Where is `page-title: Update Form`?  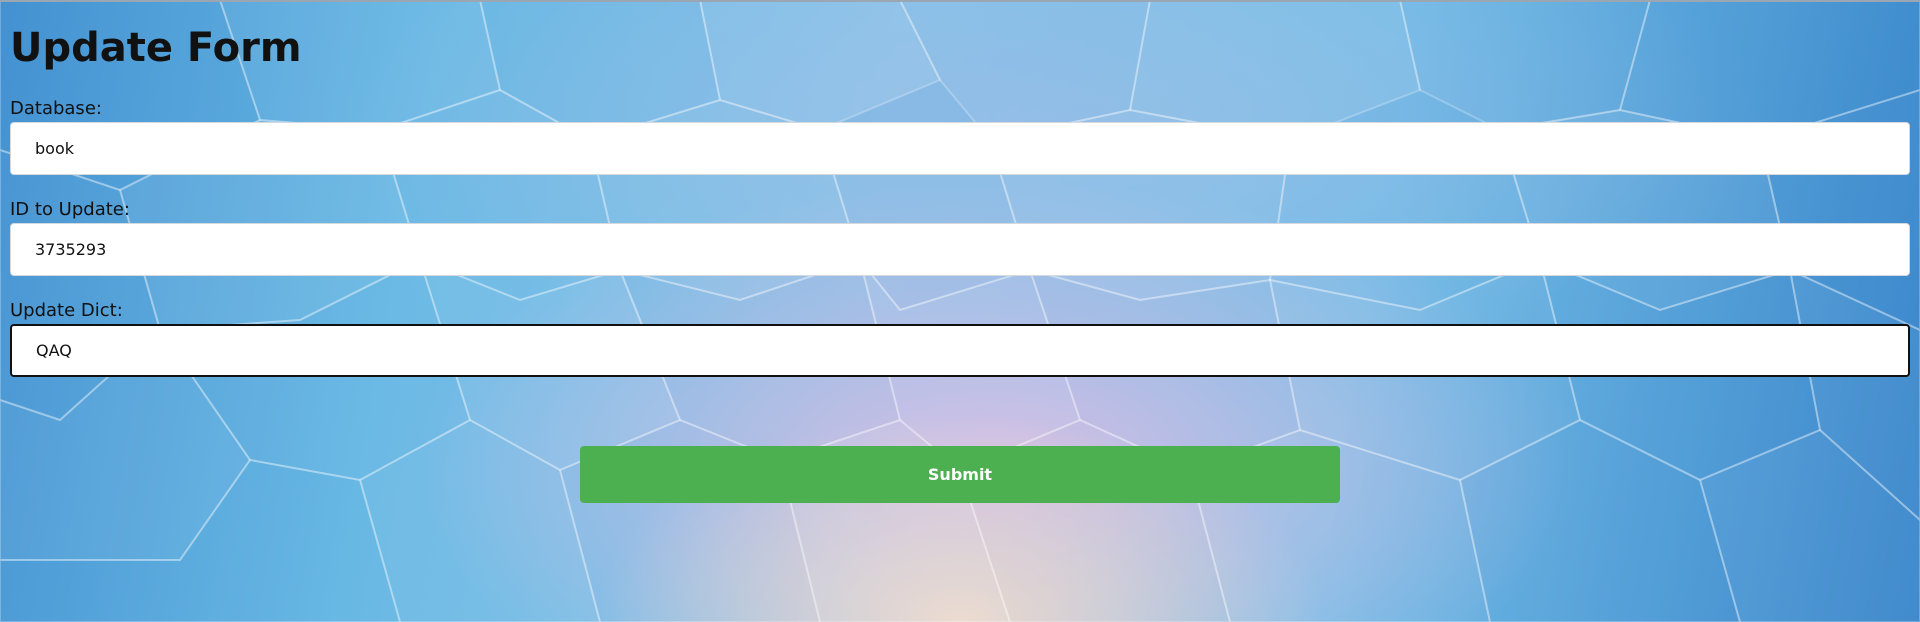 page-title: Update Form is located at coordinates (156, 48).